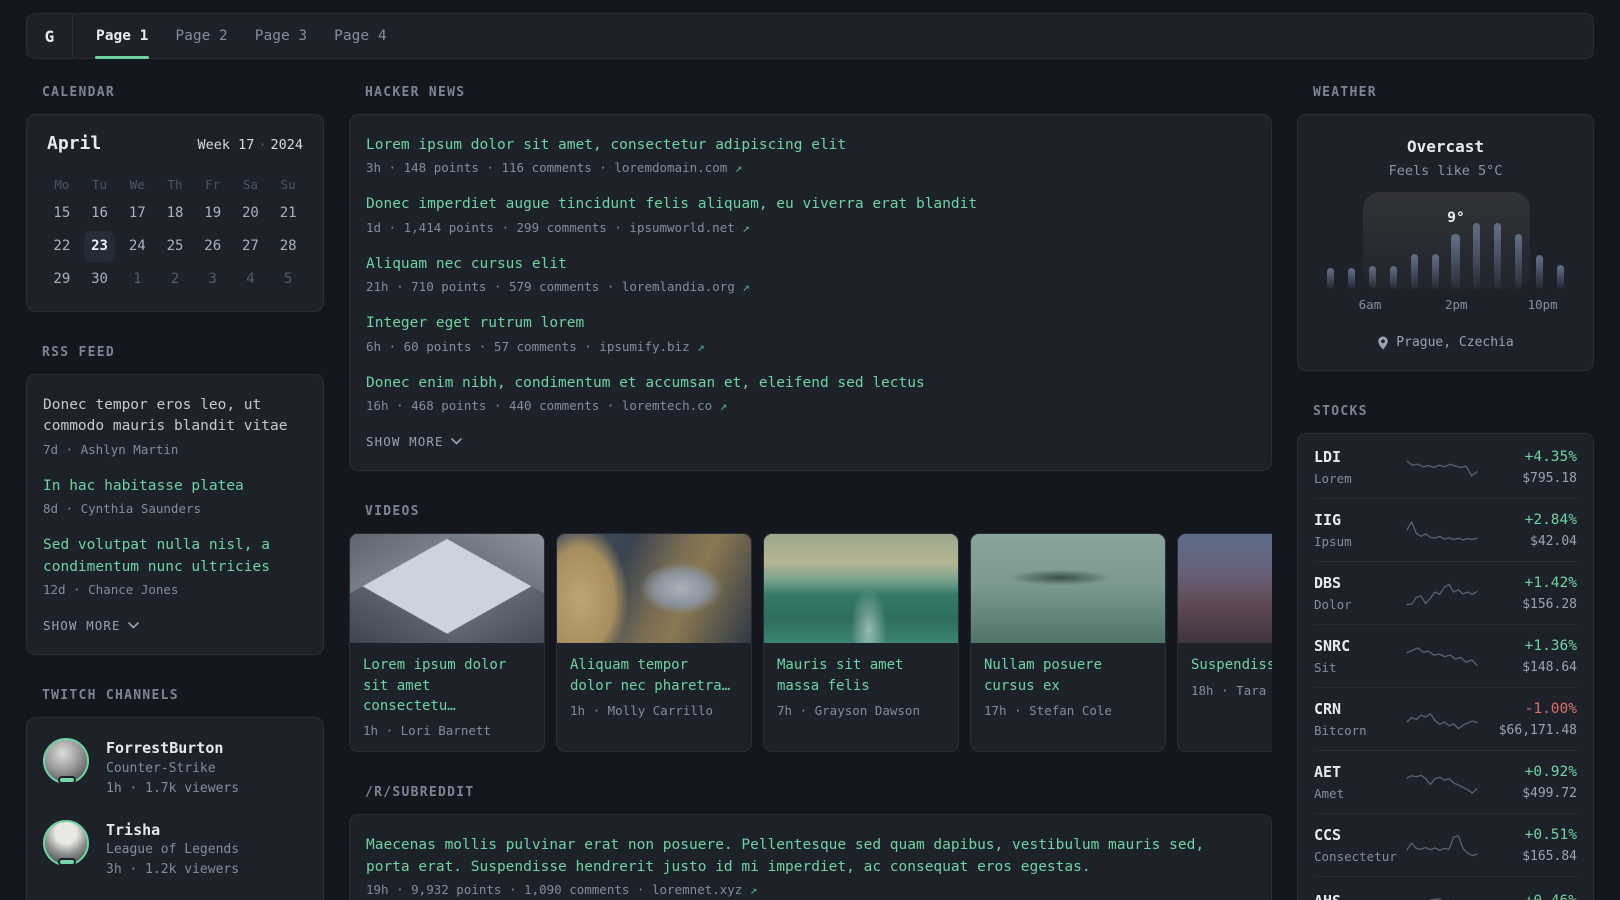 This screenshot has height=900, width=1620. Describe the element at coordinates (1048, 710) in the screenshot. I see `video-meta: 17h · Stefan Cole` at that location.